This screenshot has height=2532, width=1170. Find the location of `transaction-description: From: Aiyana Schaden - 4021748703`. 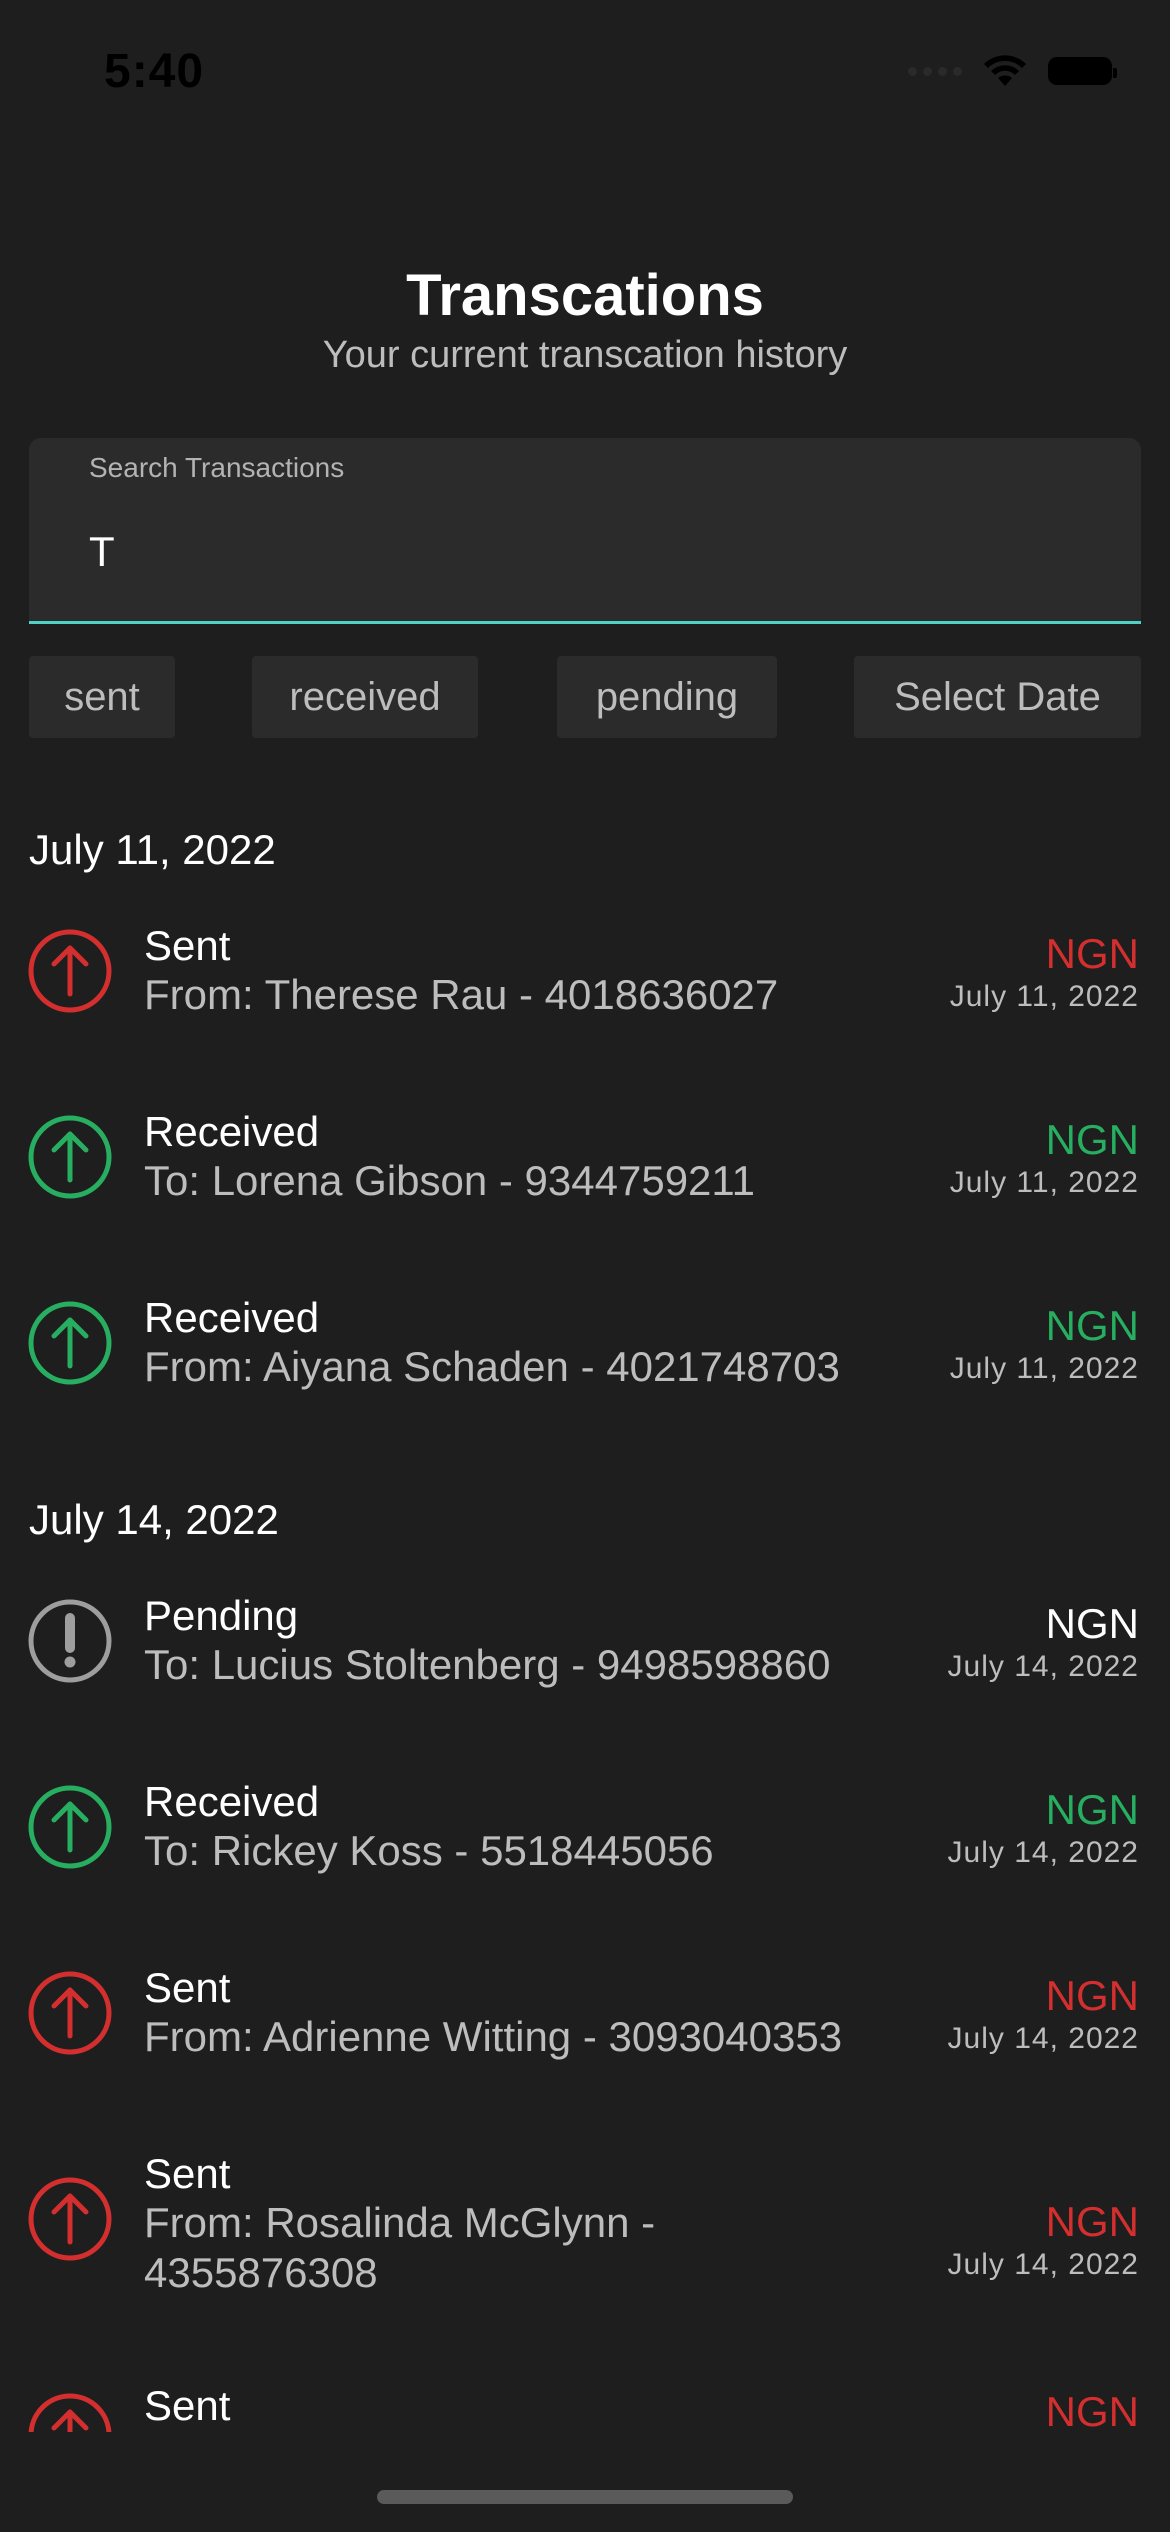

transaction-description: From: Aiyana Schaden - 4021748703 is located at coordinates (492, 1366).